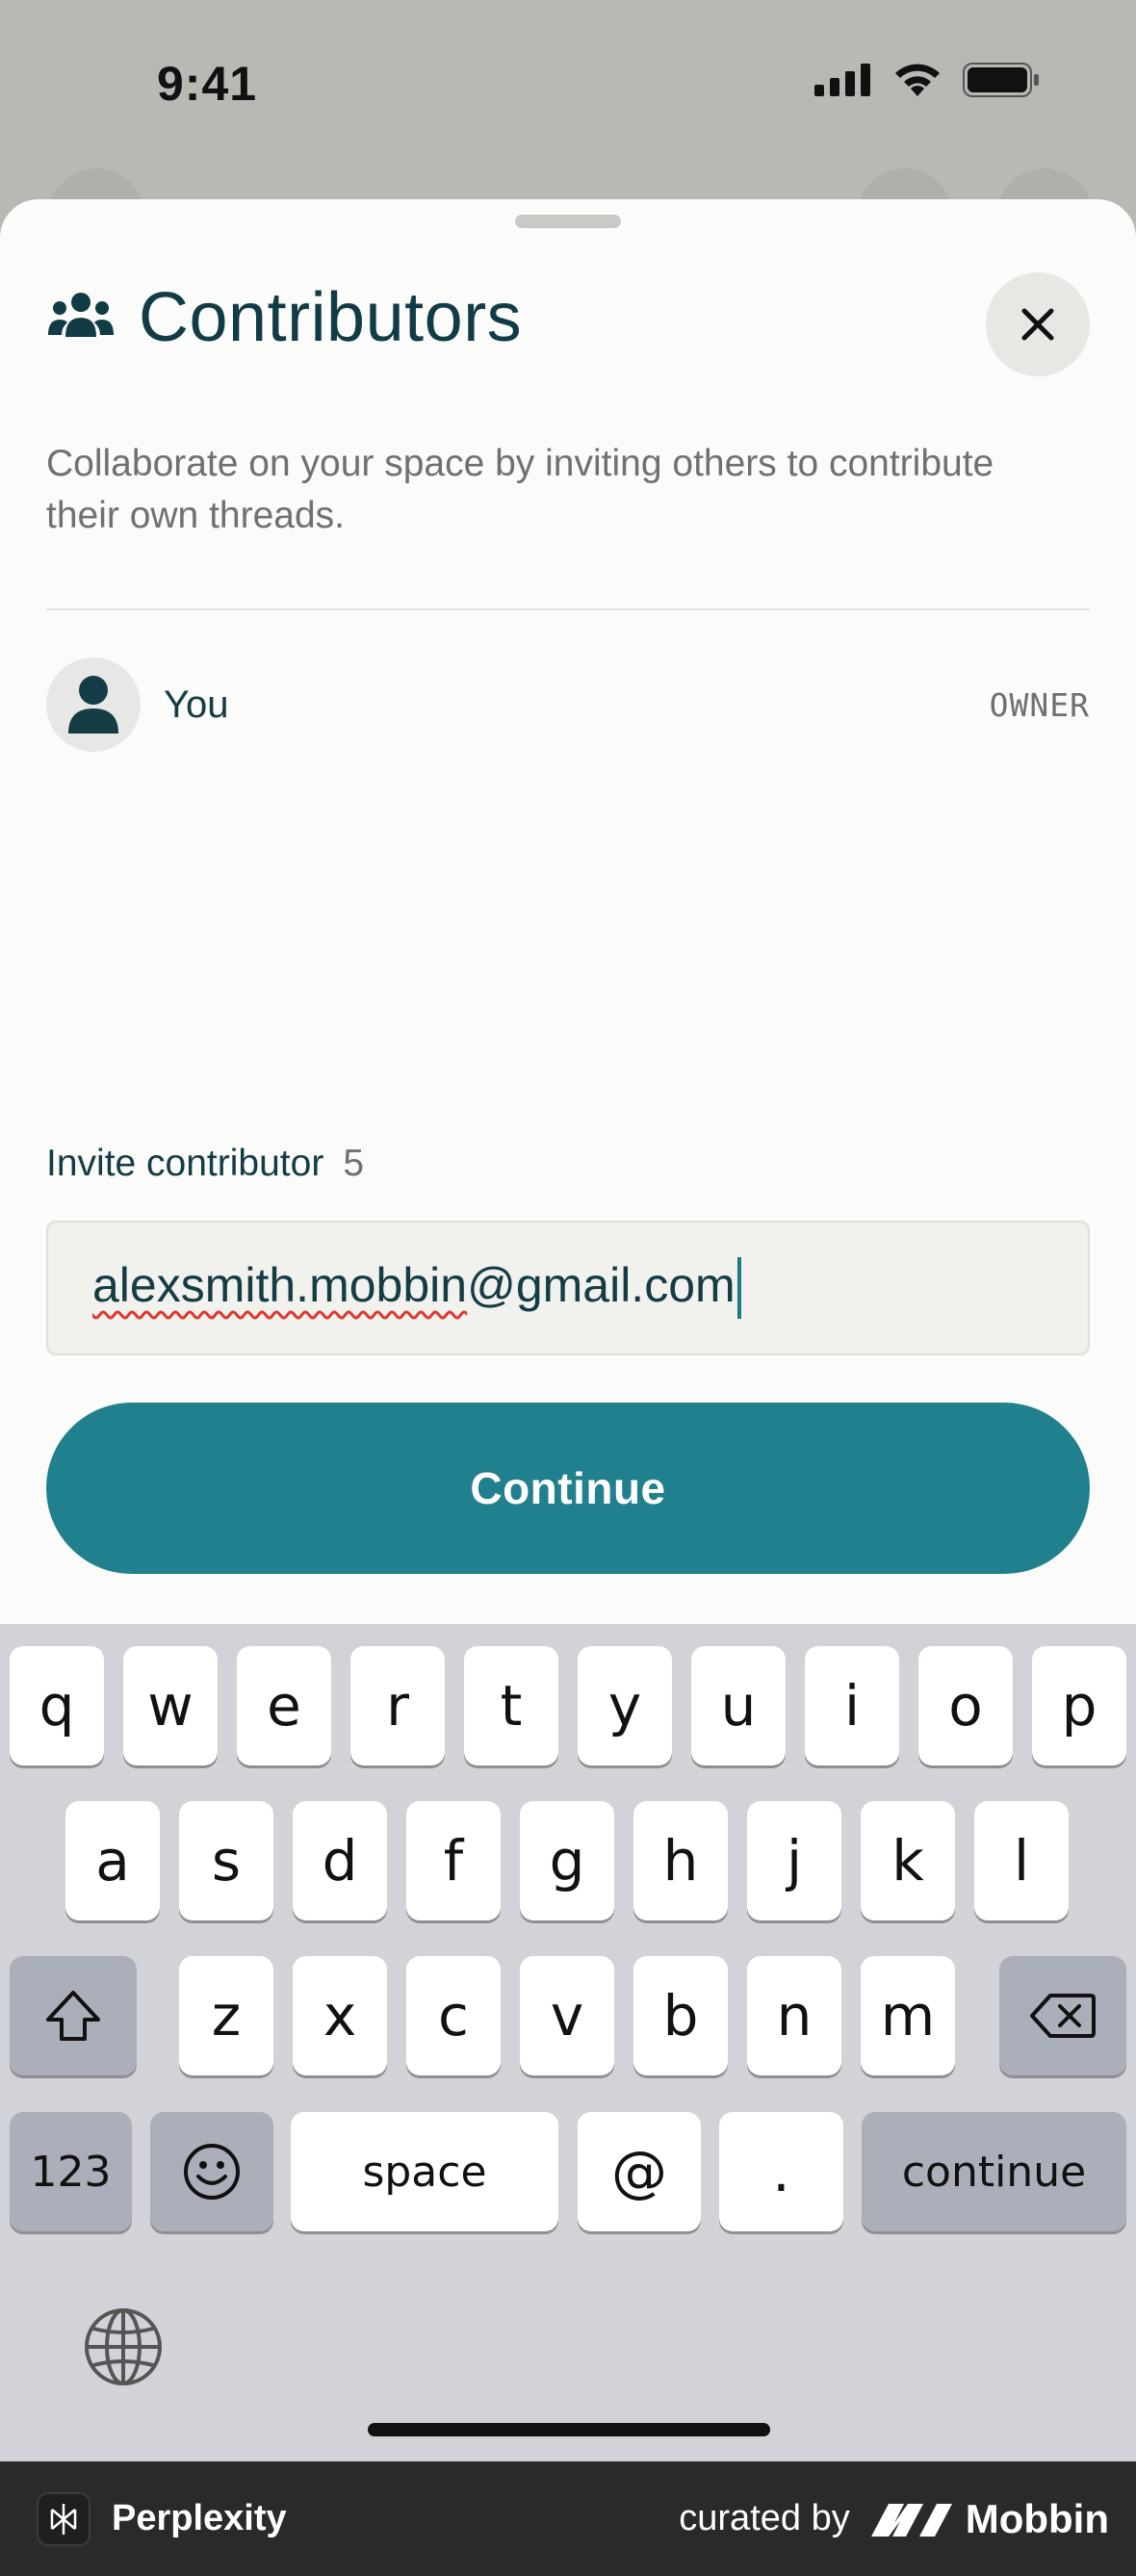 This screenshot has width=1136, height=2576. What do you see at coordinates (207, 84) in the screenshot?
I see `status-time: 9:41` at bounding box center [207, 84].